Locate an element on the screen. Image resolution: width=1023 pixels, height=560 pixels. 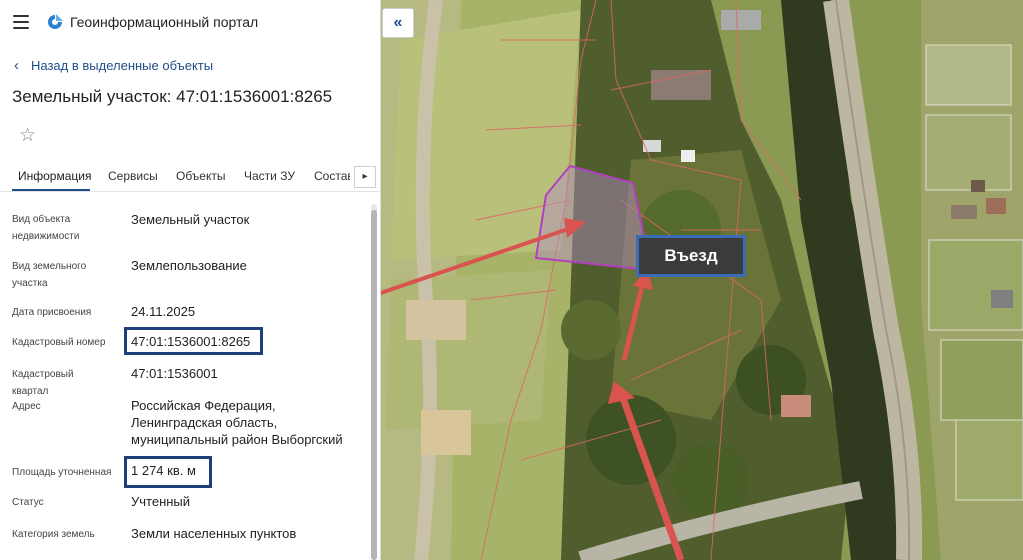
back-link-label: Назад в выделенные объекты is located at coordinates (122, 65).